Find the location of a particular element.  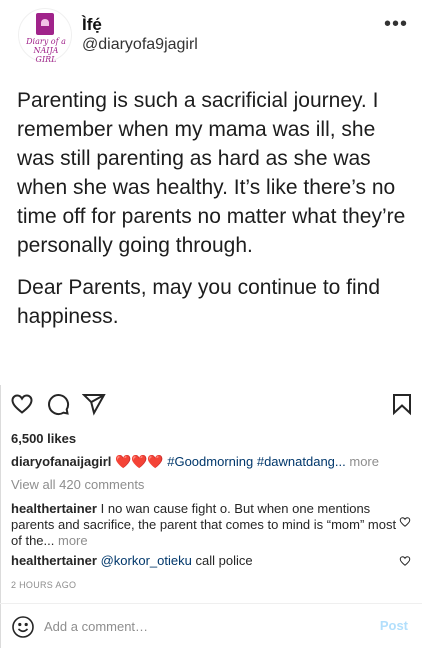

action-bar is located at coordinates (211, 407).